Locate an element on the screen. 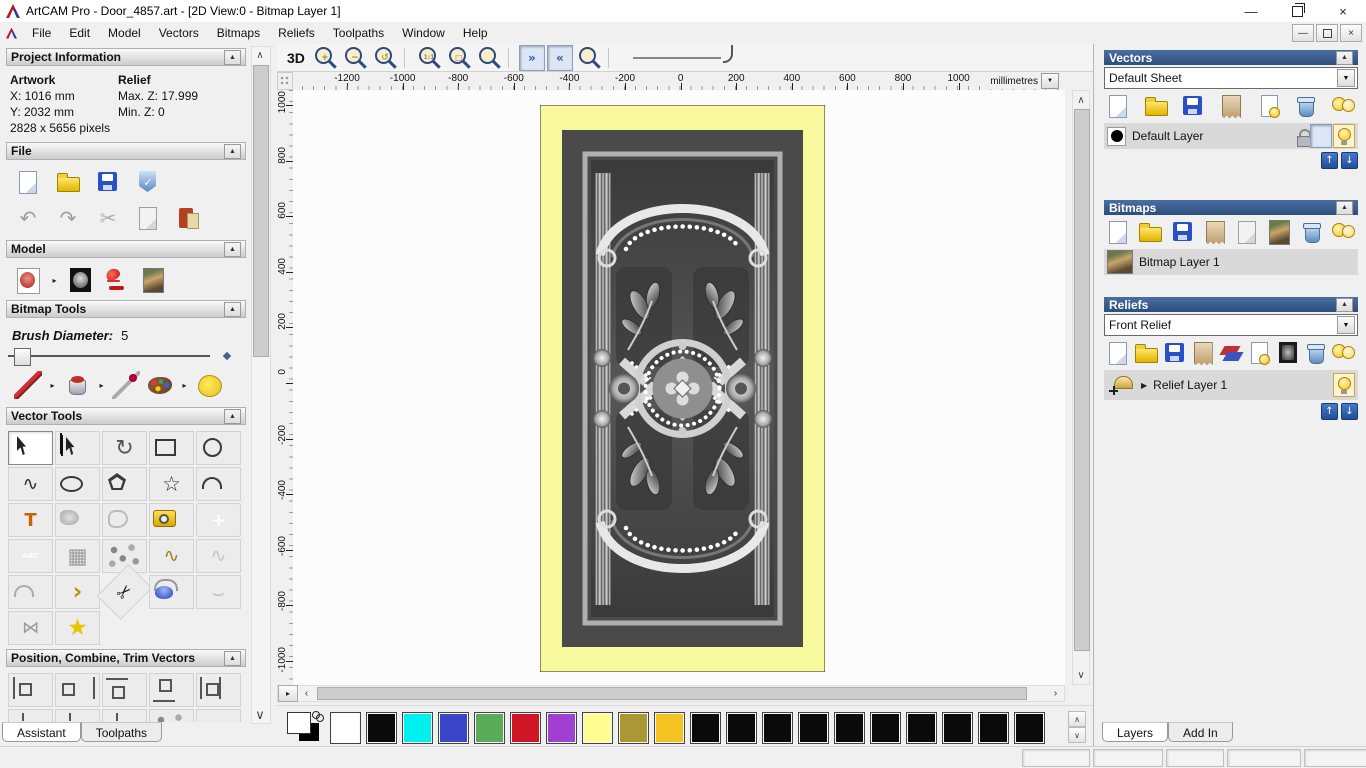 This screenshot has height=768, width=1366. paste-special-tool: + is located at coordinates (218, 520).